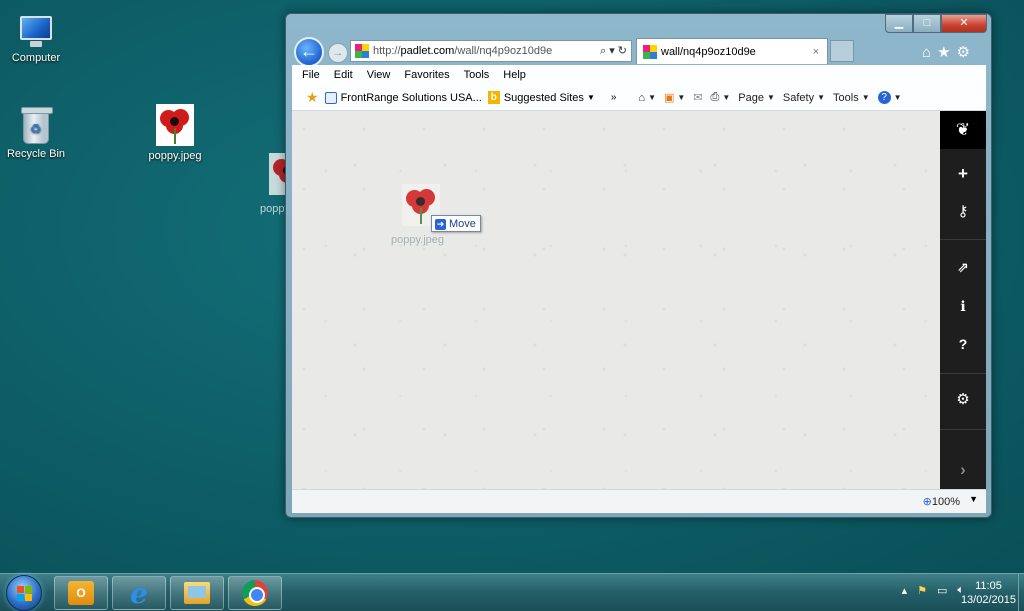 The image size is (1024, 611). What do you see at coordinates (941, 501) in the screenshot?
I see `zoom-level: ⊕100%` at bounding box center [941, 501].